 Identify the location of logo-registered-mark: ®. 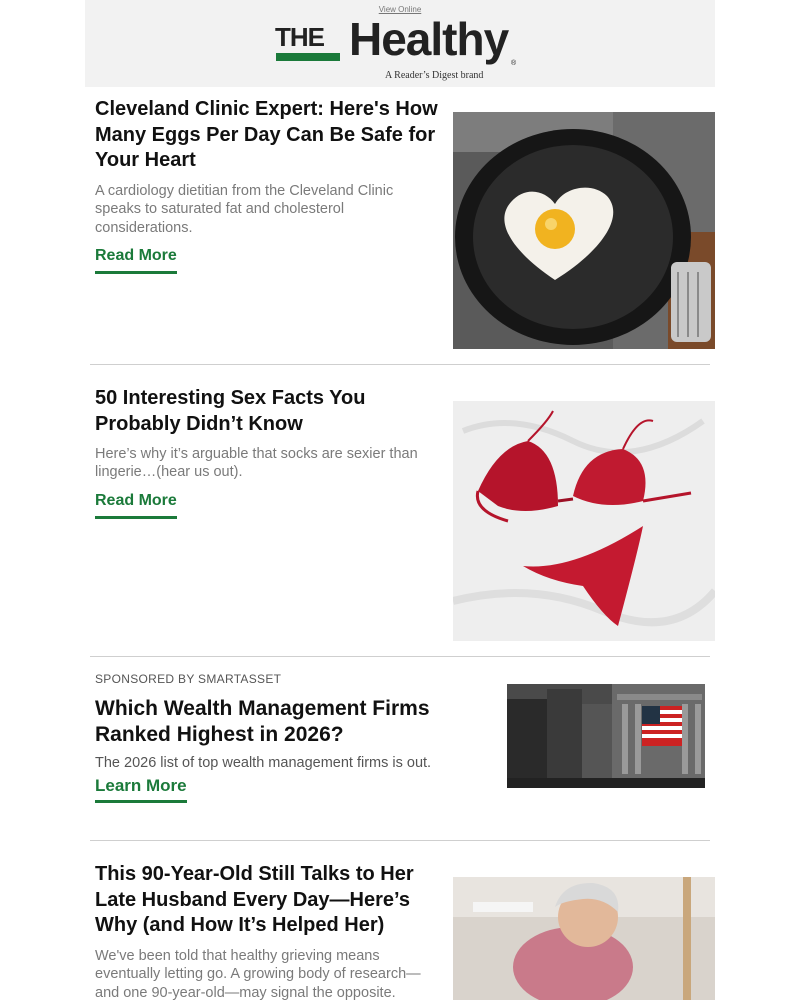
(514, 63).